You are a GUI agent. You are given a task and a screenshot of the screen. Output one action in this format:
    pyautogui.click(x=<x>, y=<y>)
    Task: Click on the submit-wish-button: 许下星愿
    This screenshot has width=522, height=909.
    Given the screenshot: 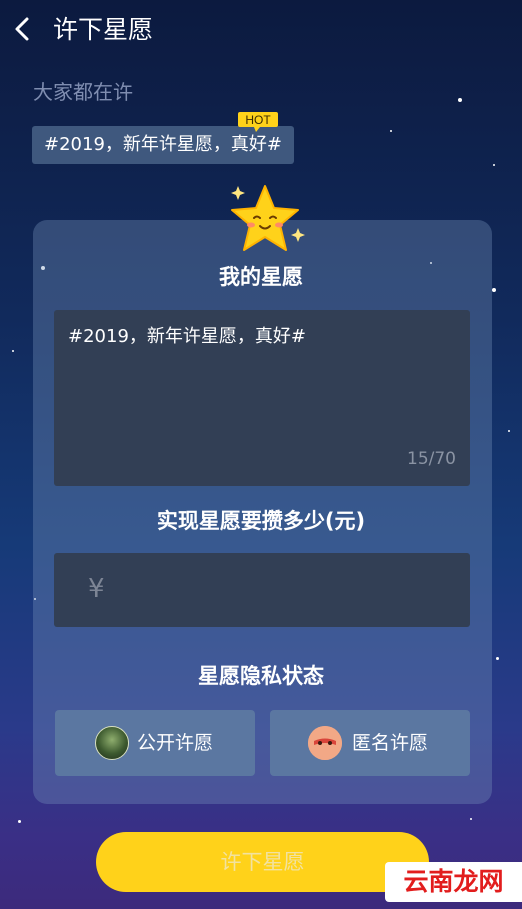 What is the action you would take?
    pyautogui.click(x=262, y=862)
    